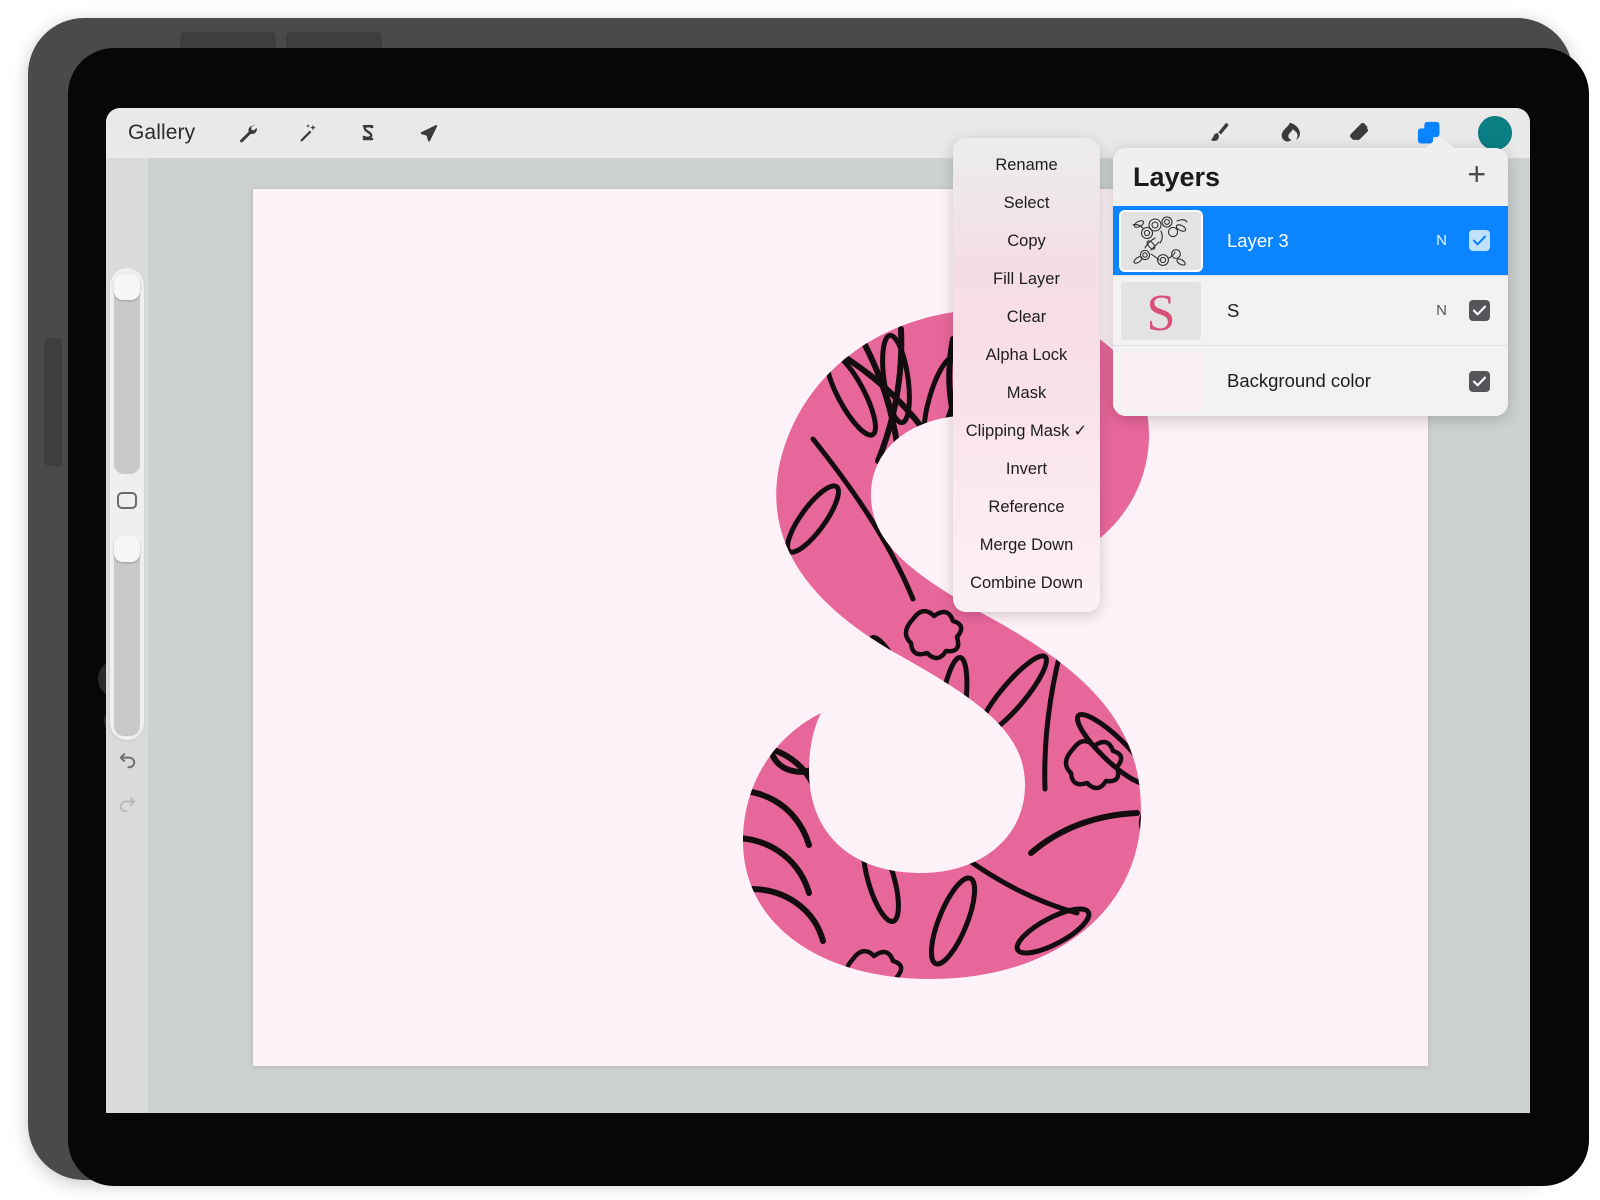  Describe the element at coordinates (1310, 311) in the screenshot. I see `table-row: S S N` at that location.